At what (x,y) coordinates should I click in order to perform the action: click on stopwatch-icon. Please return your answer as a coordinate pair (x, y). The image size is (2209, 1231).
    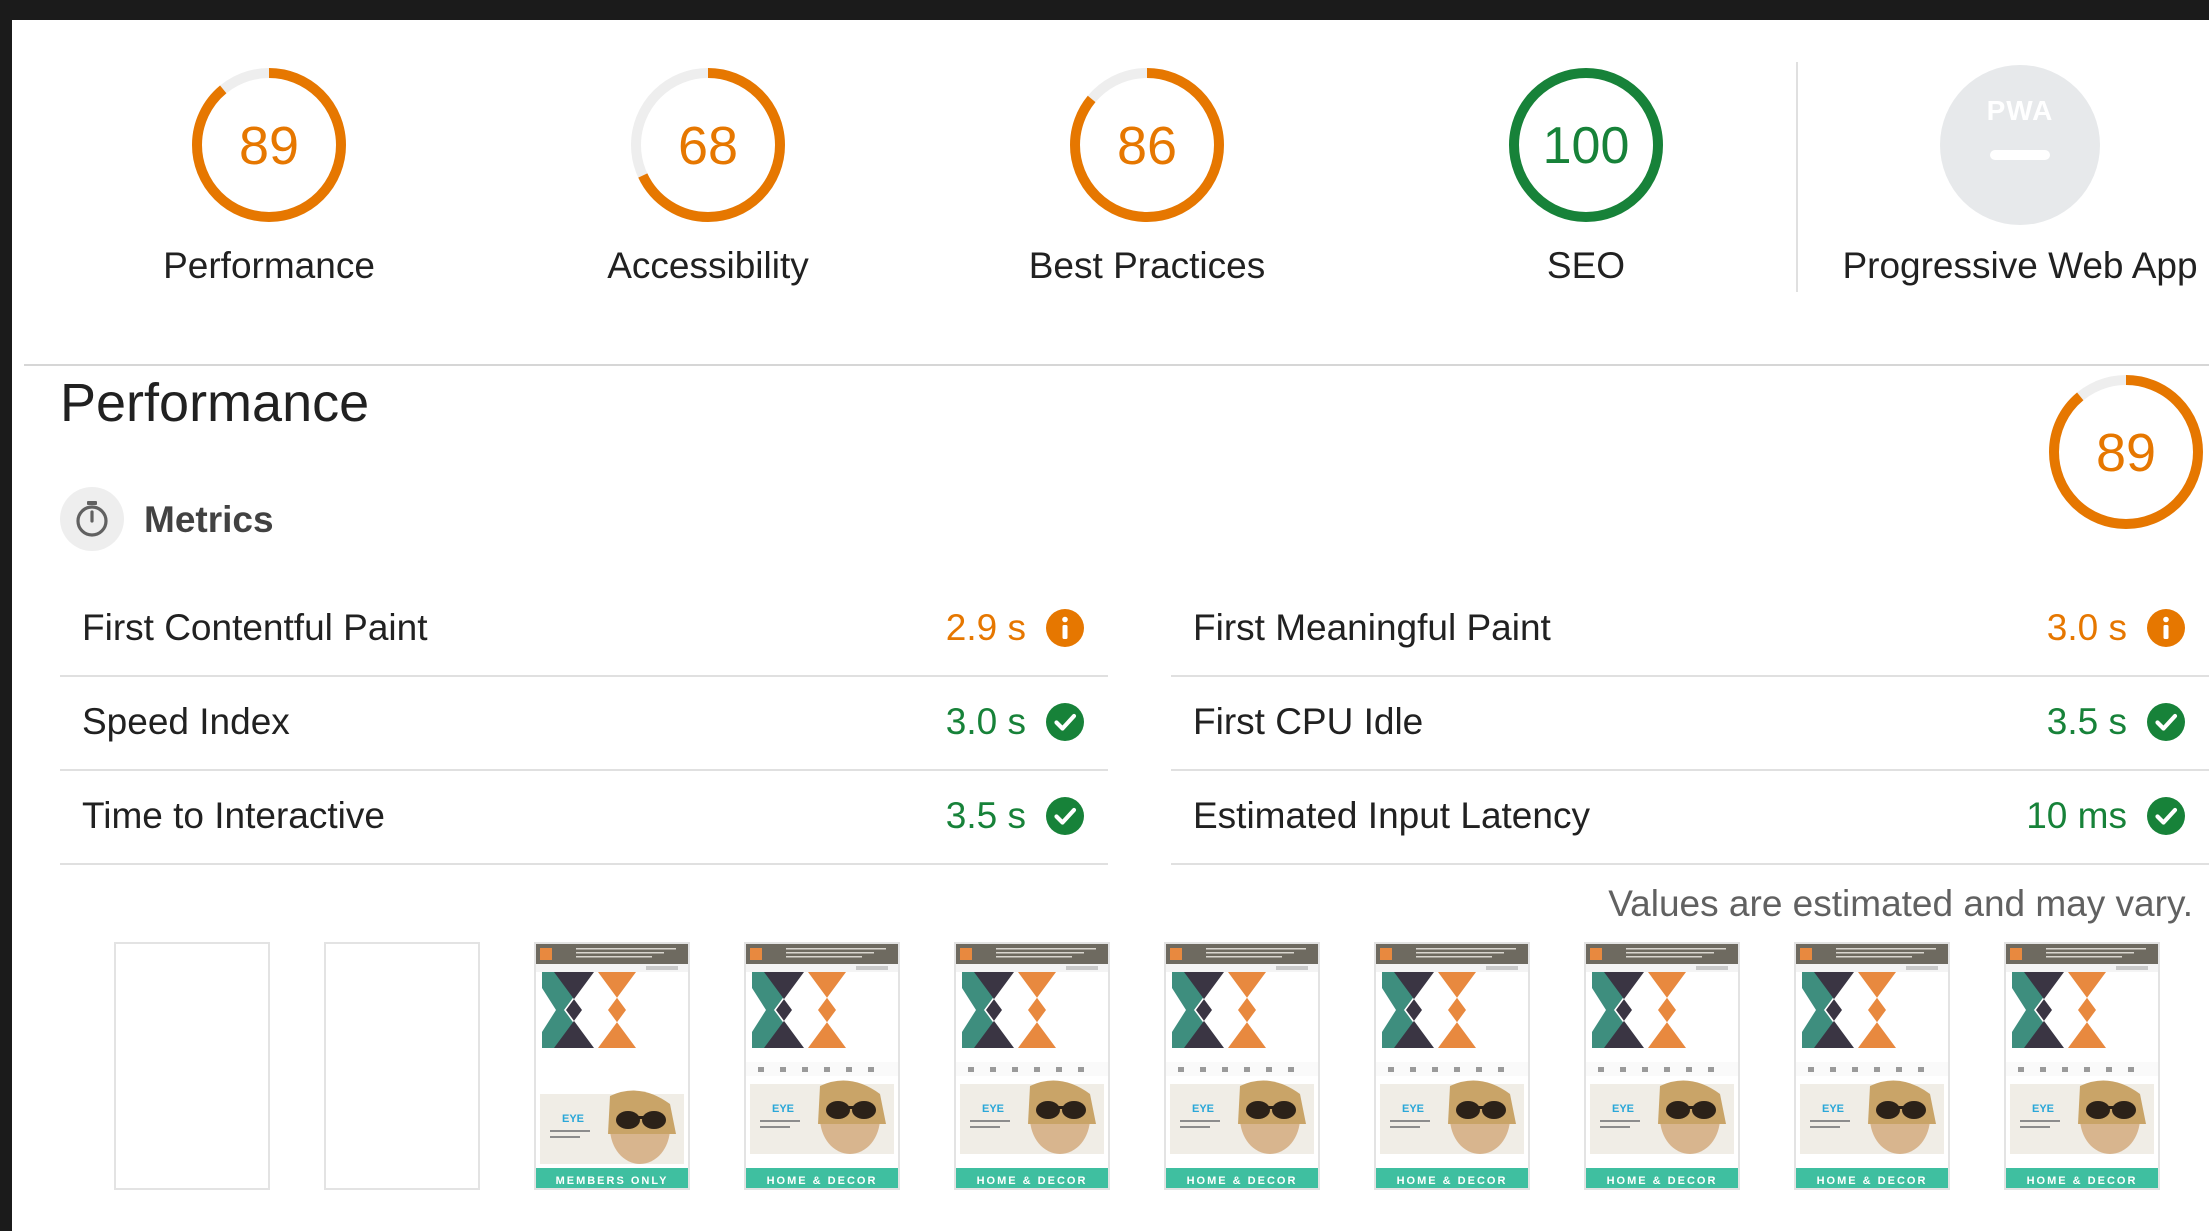
    Looking at the image, I should click on (92, 519).